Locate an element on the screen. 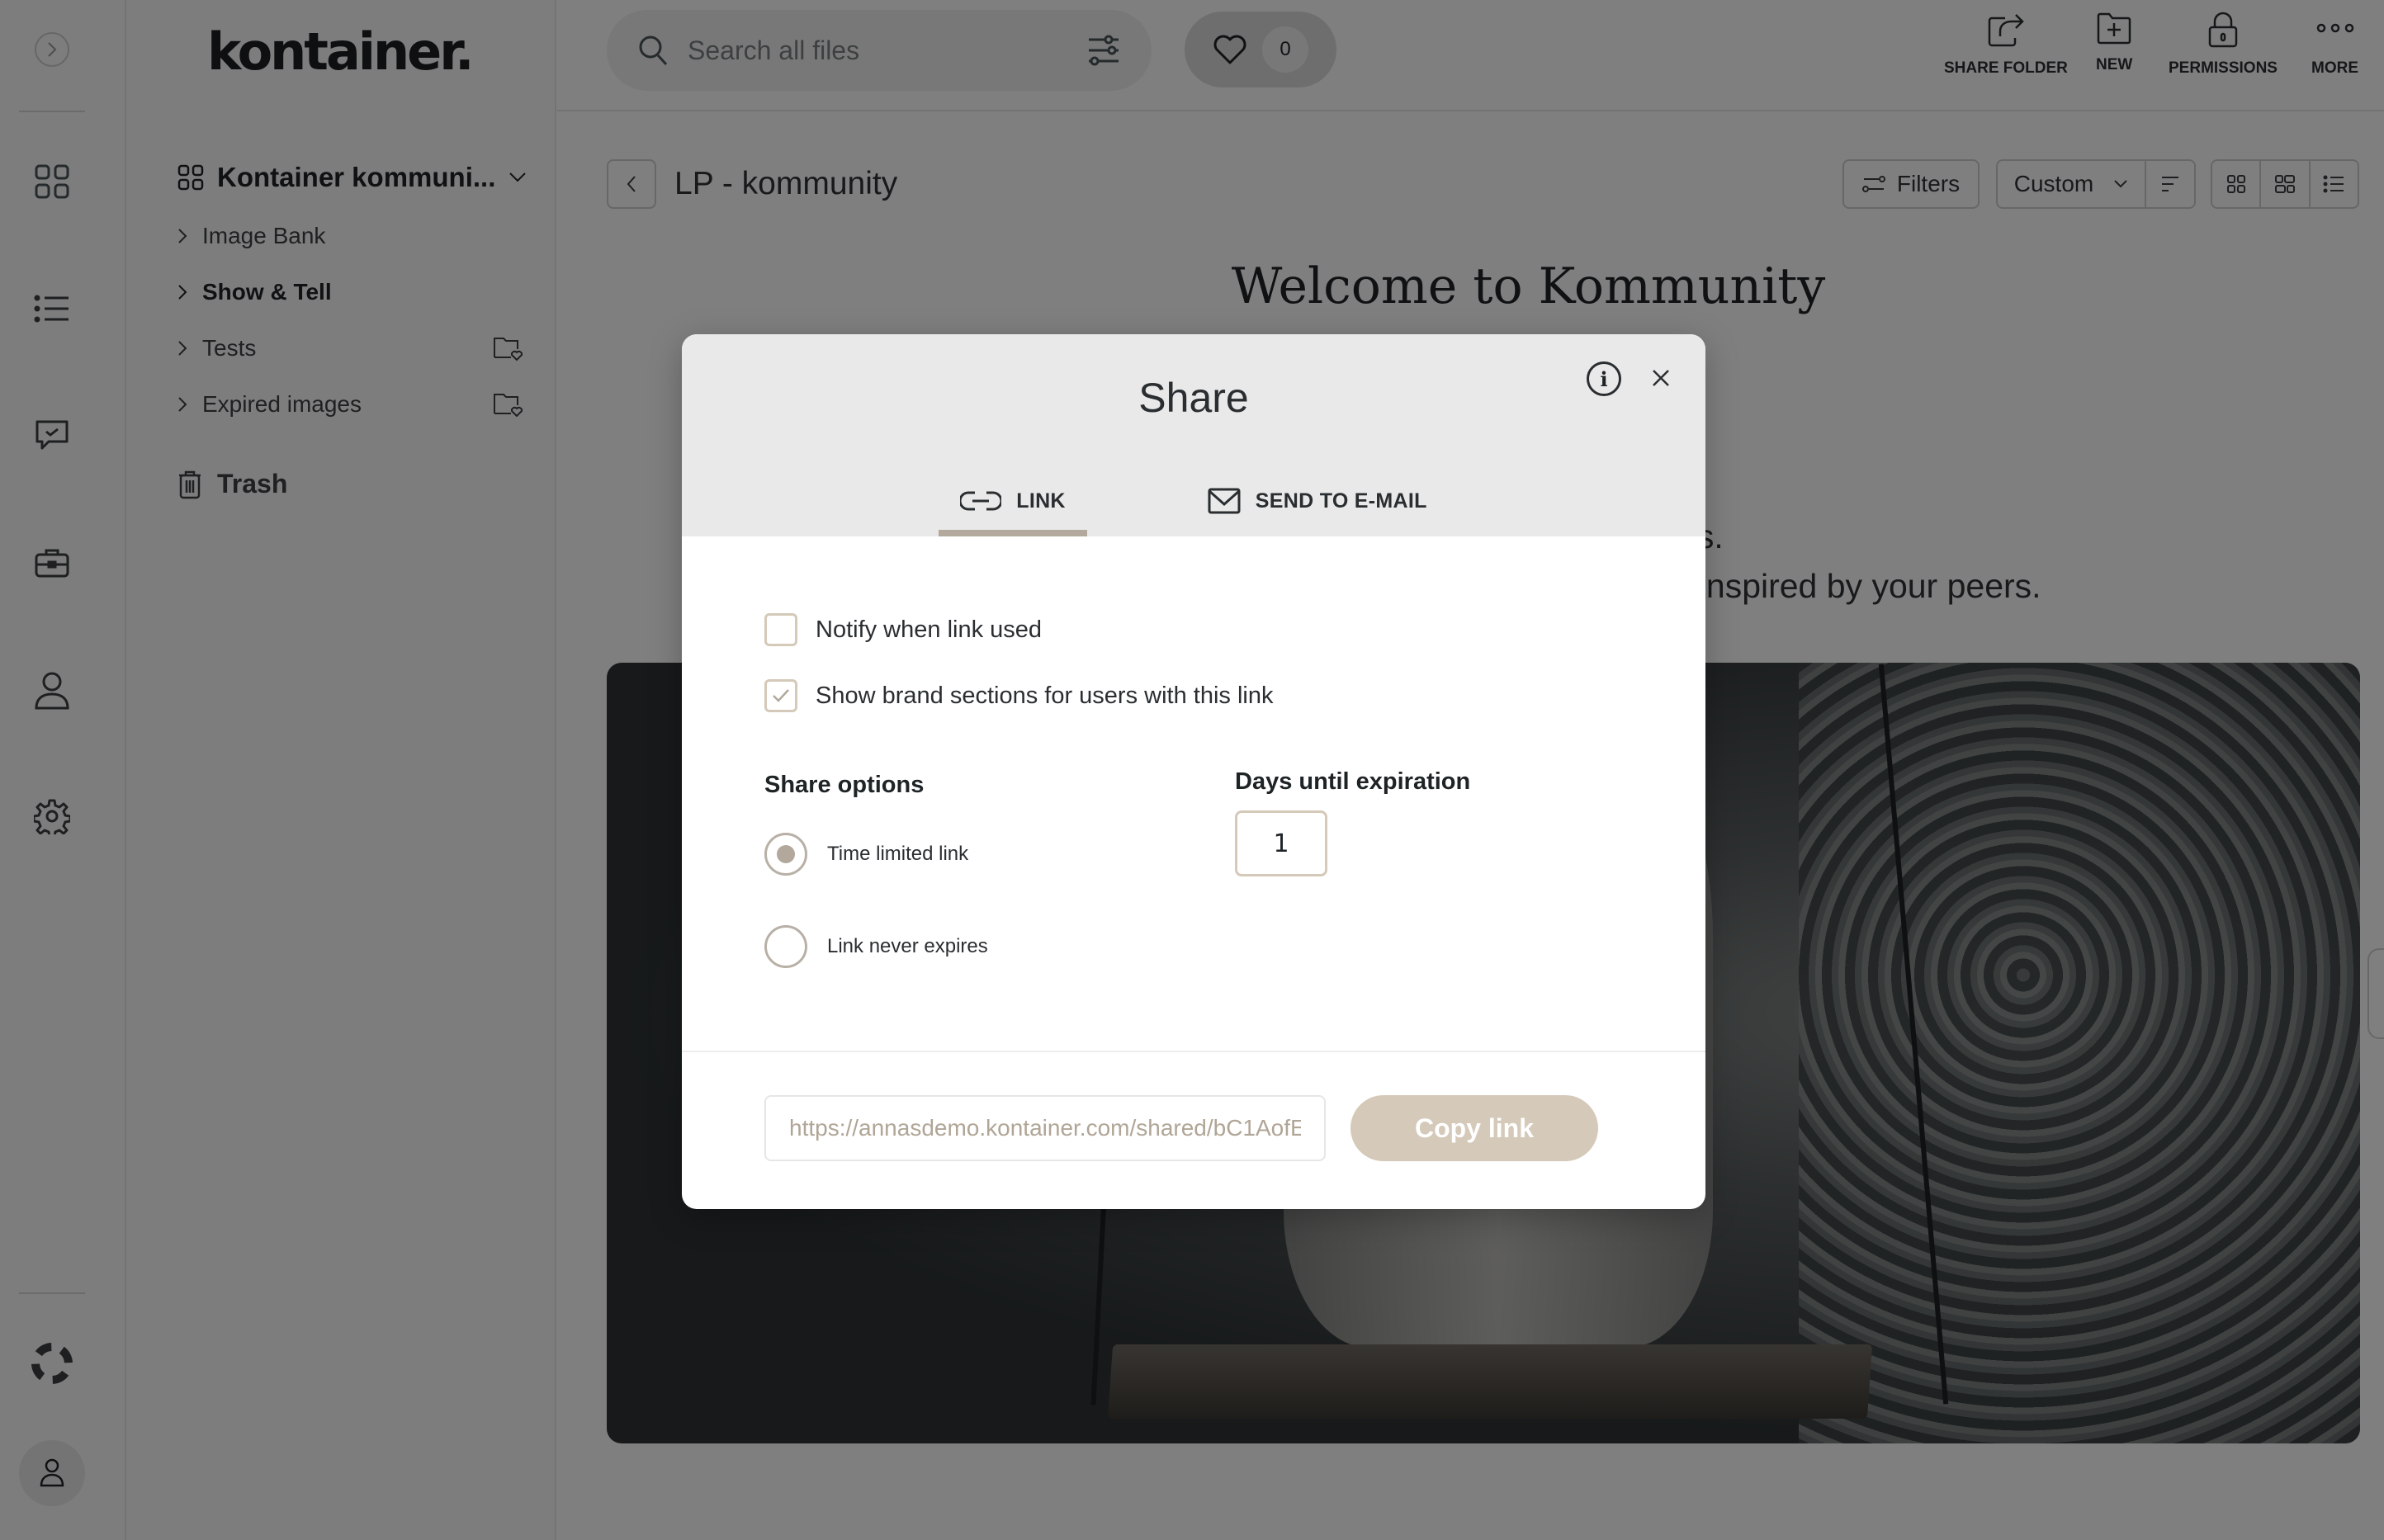 This screenshot has height=1540, width=2384. mail-icon is located at coordinates (1224, 501).